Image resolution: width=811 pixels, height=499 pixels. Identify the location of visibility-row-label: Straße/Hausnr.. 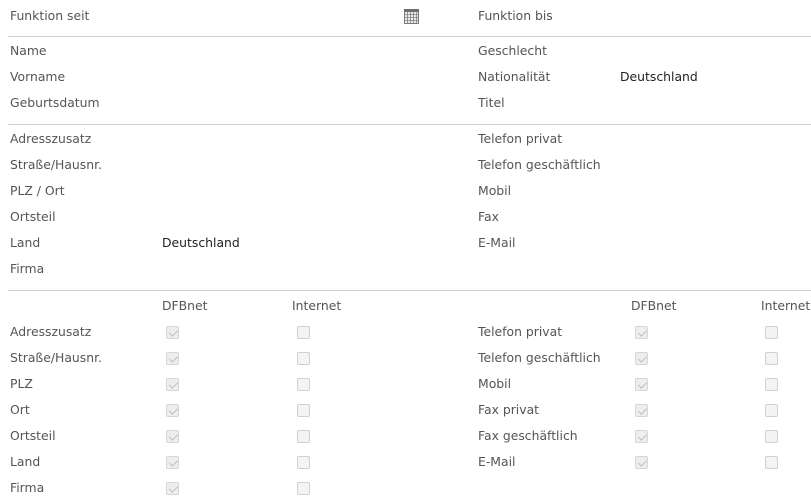
(56, 357).